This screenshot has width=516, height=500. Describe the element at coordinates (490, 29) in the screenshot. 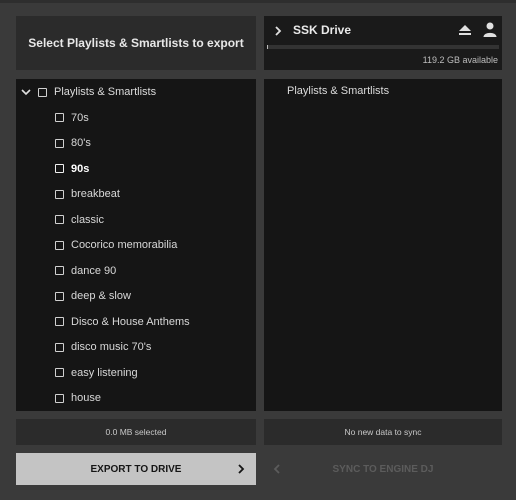

I see `user-icon` at that location.